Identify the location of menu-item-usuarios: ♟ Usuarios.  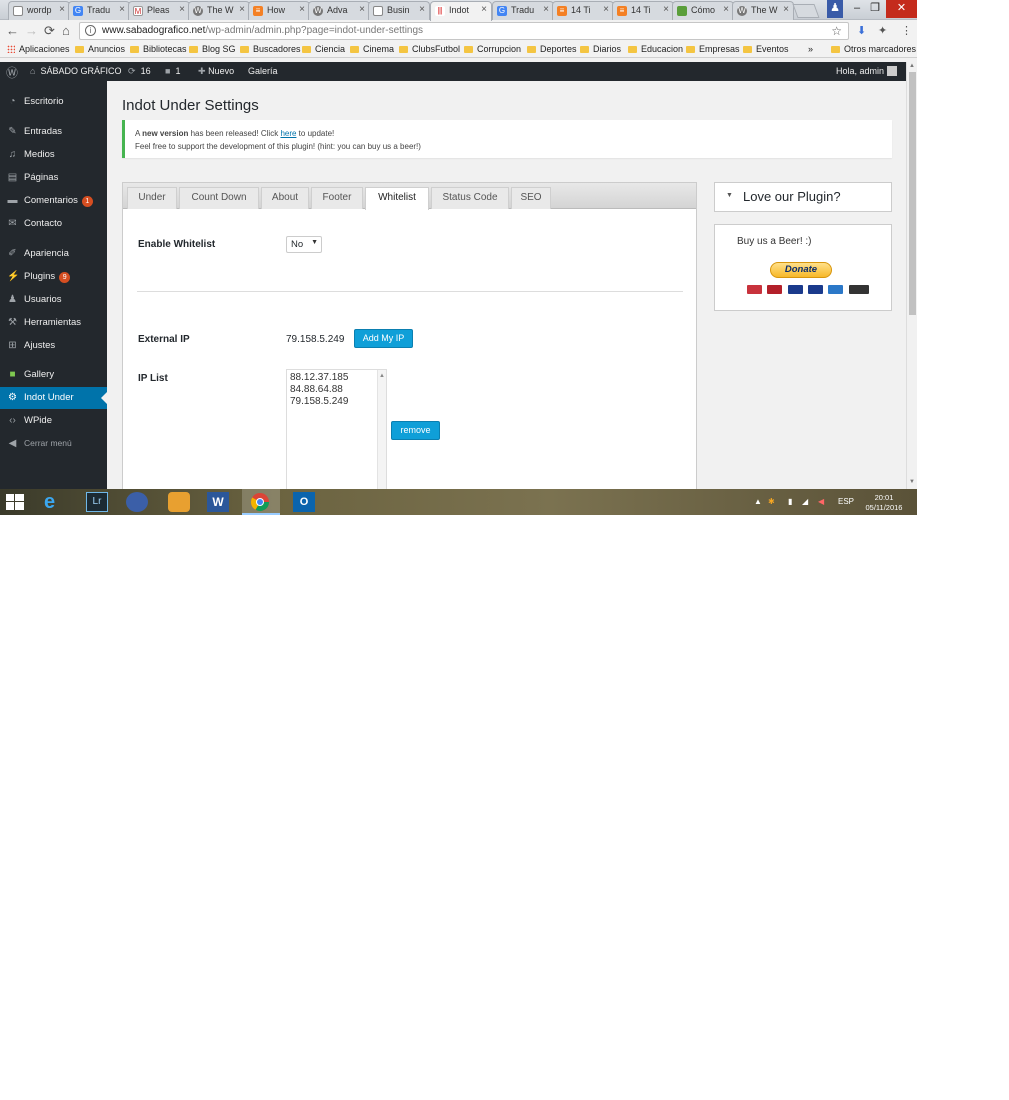
(53, 300).